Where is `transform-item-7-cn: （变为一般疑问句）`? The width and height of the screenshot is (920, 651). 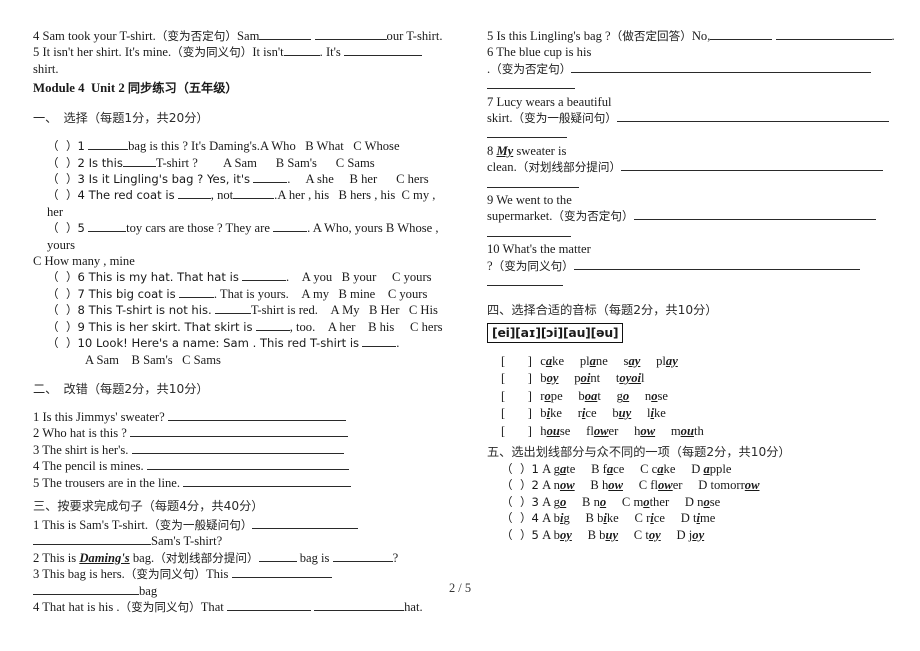 transform-item-7-cn: （变为一般疑问句） is located at coordinates (564, 118).